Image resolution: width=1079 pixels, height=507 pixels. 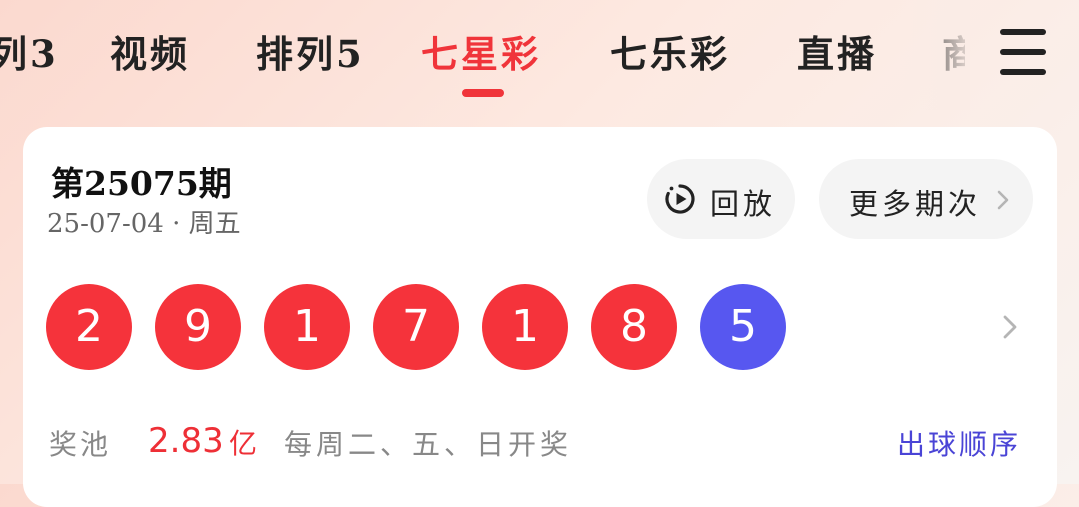 What do you see at coordinates (1023, 32) in the screenshot?
I see `menu-bar-top` at bounding box center [1023, 32].